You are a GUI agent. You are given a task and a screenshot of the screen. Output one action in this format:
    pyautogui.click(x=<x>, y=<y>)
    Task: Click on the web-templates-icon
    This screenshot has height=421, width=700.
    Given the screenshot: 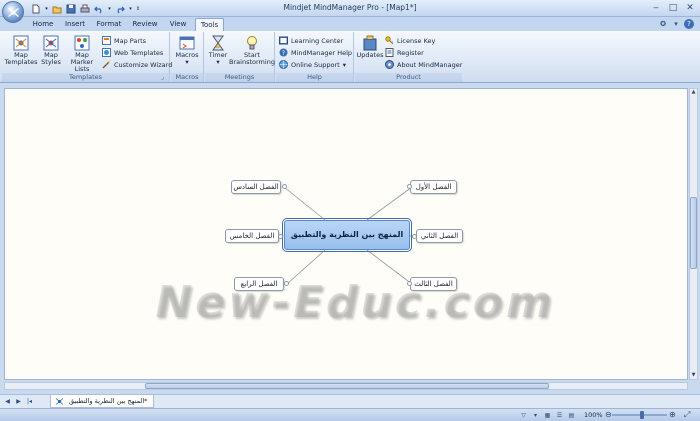 What is the action you would take?
    pyautogui.click(x=106, y=52)
    